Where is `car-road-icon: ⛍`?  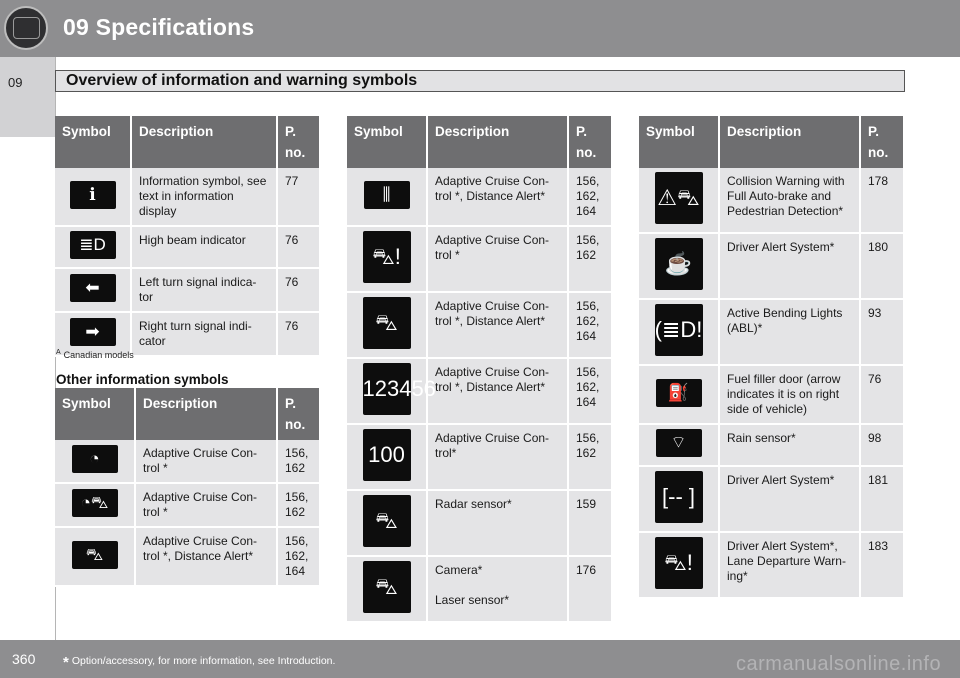
car-road-icon: ⛍ is located at coordinates (386, 323).